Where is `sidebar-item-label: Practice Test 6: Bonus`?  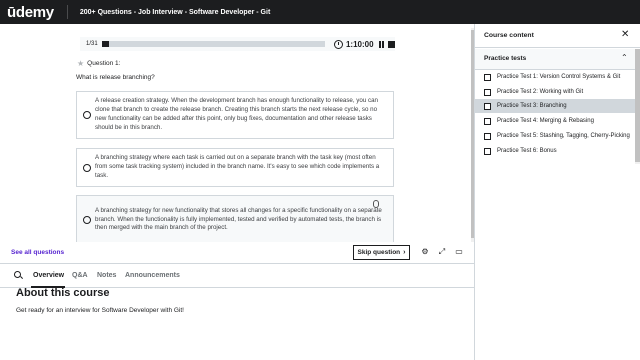 sidebar-item-label: Practice Test 6: Bonus is located at coordinates (527, 151).